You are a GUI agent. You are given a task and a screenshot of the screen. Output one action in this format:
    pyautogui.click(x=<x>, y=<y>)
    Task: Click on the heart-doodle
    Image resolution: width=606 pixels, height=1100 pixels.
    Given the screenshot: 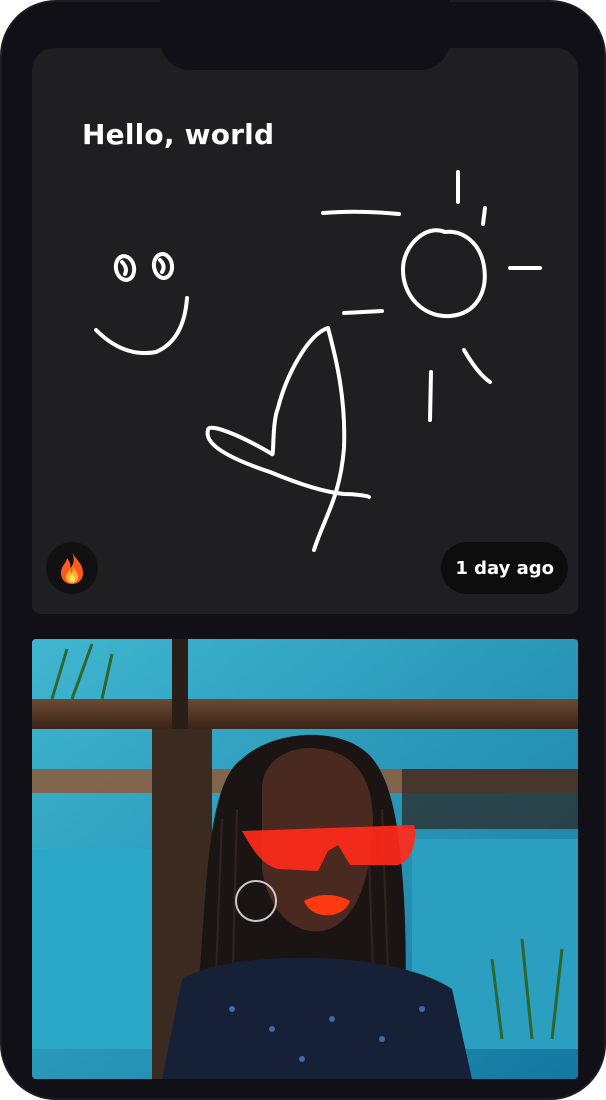 What is the action you would take?
    pyautogui.click(x=288, y=439)
    